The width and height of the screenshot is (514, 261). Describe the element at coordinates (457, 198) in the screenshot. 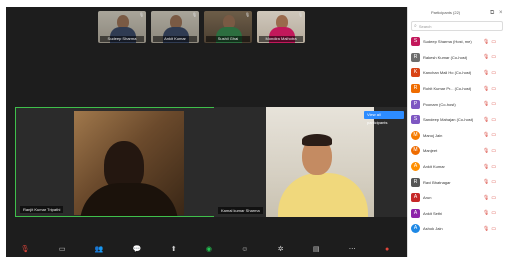

I see `participant-row: A Arun 🎙 ▭` at that location.